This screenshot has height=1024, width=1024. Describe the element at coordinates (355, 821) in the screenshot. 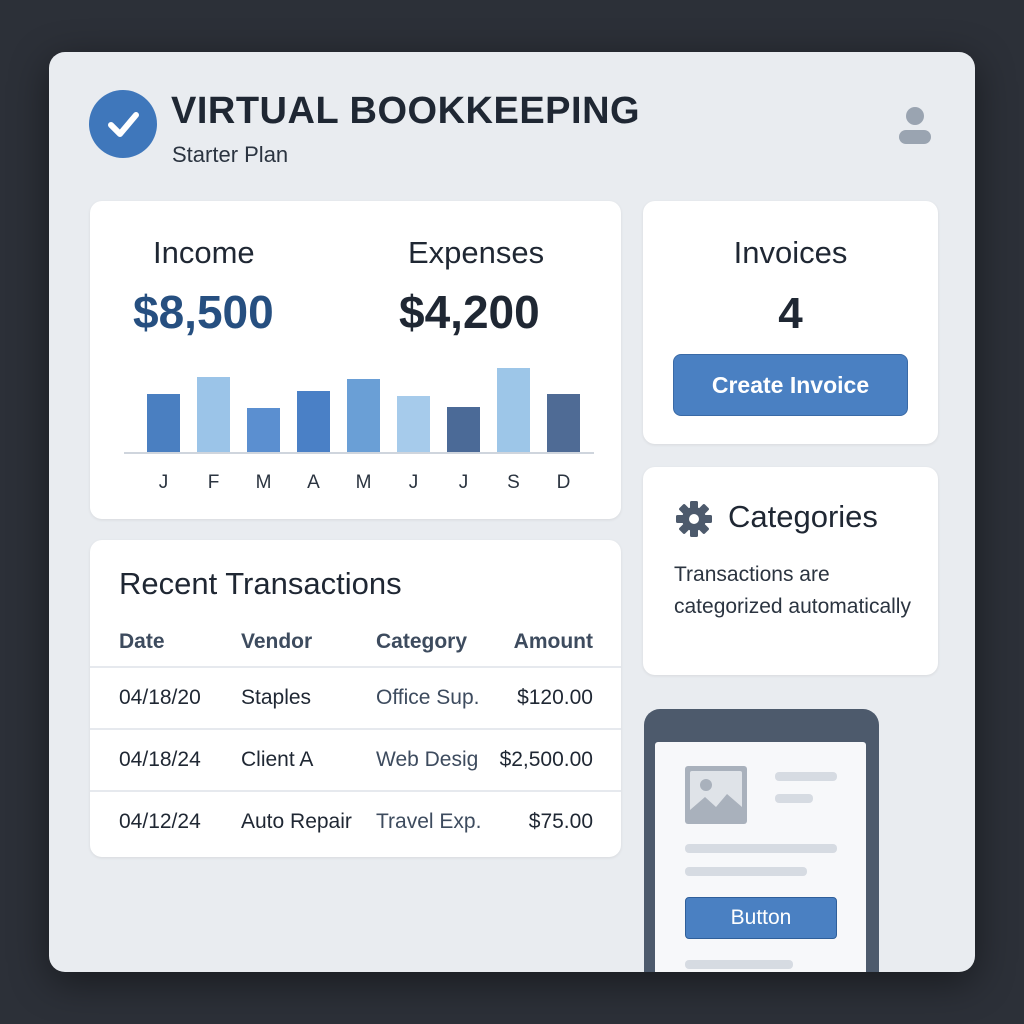

I see `table-row: 04/12/24 Auto Repair Travel Exp. $75.00` at that location.